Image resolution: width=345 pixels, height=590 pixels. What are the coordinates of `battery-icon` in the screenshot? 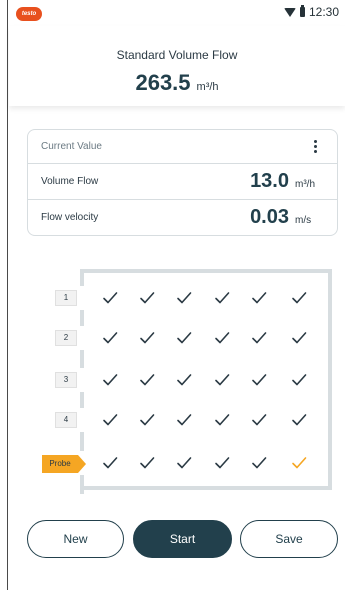 It's located at (302, 11).